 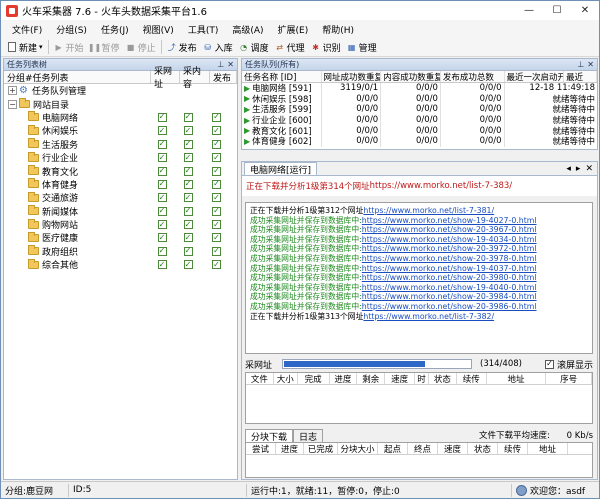 I want to click on manage-button: ▦ 管理, so click(x=362, y=47).